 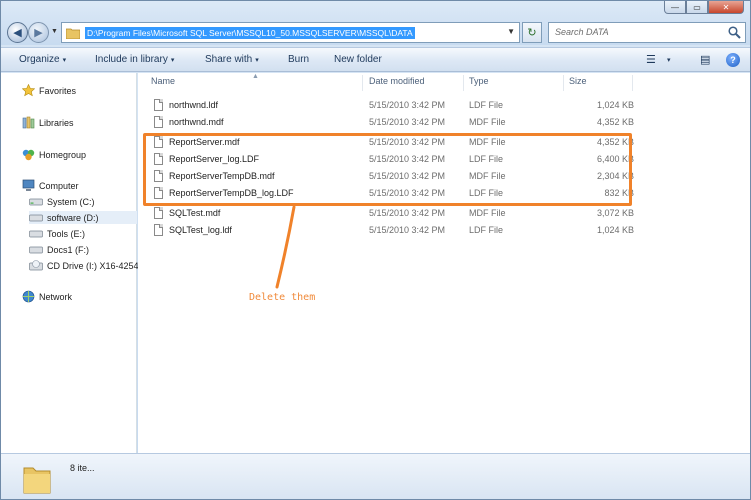 What do you see at coordinates (28, 154) in the screenshot?
I see `homegroup-icon` at bounding box center [28, 154].